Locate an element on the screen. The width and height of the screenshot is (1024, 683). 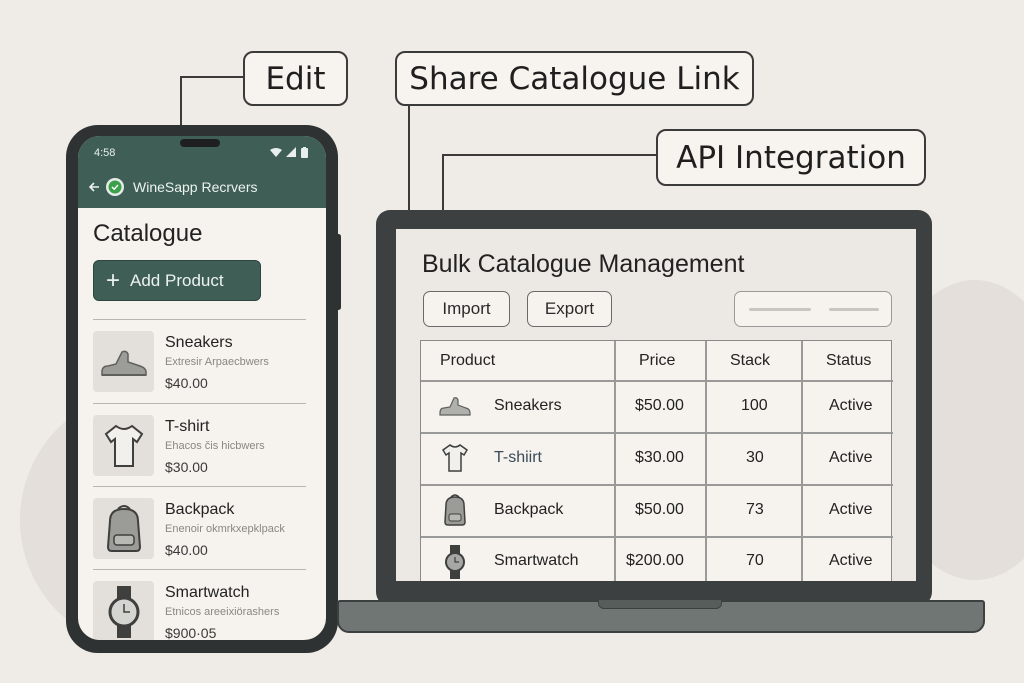
add-product-label: Add Product is located at coordinates (177, 280).